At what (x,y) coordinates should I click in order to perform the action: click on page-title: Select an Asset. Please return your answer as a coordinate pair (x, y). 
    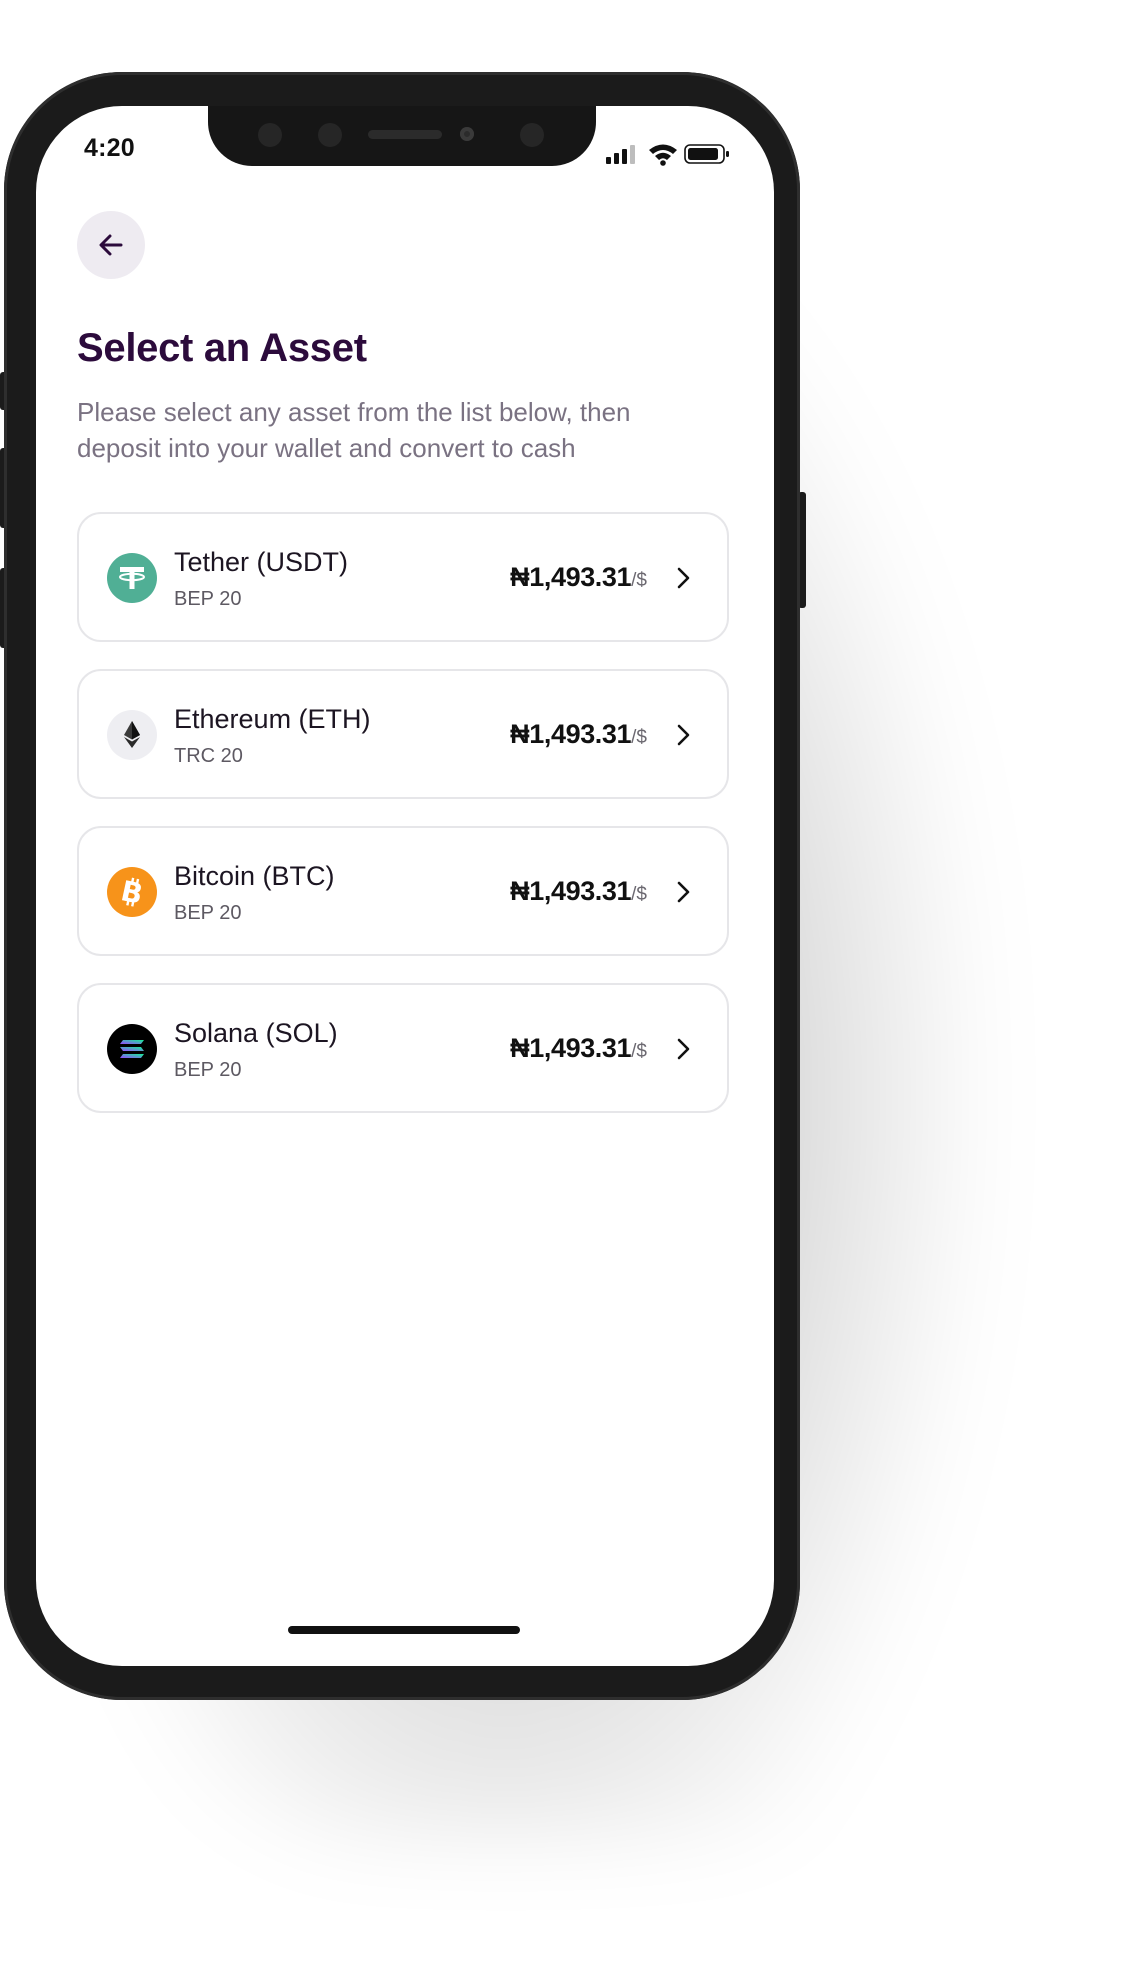
    Looking at the image, I should click on (222, 348).